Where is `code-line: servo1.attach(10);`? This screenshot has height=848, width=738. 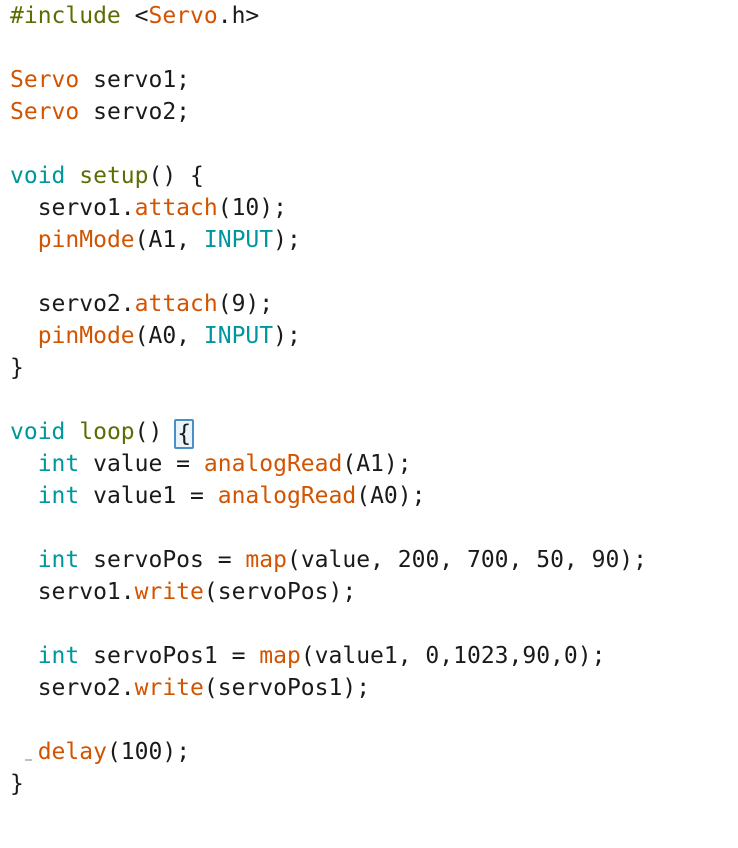 code-line: servo1.attach(10); is located at coordinates (369, 208).